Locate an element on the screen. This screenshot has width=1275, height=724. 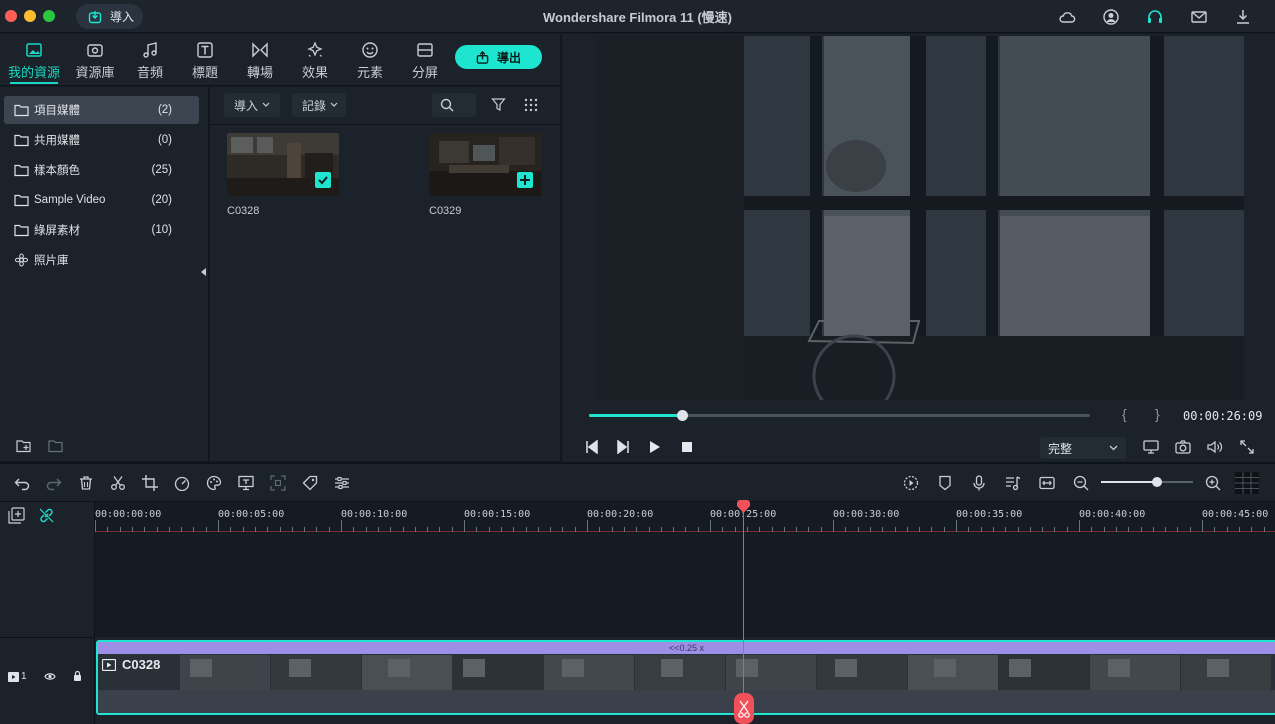
step-forward-icon is located at coordinates (623, 447).